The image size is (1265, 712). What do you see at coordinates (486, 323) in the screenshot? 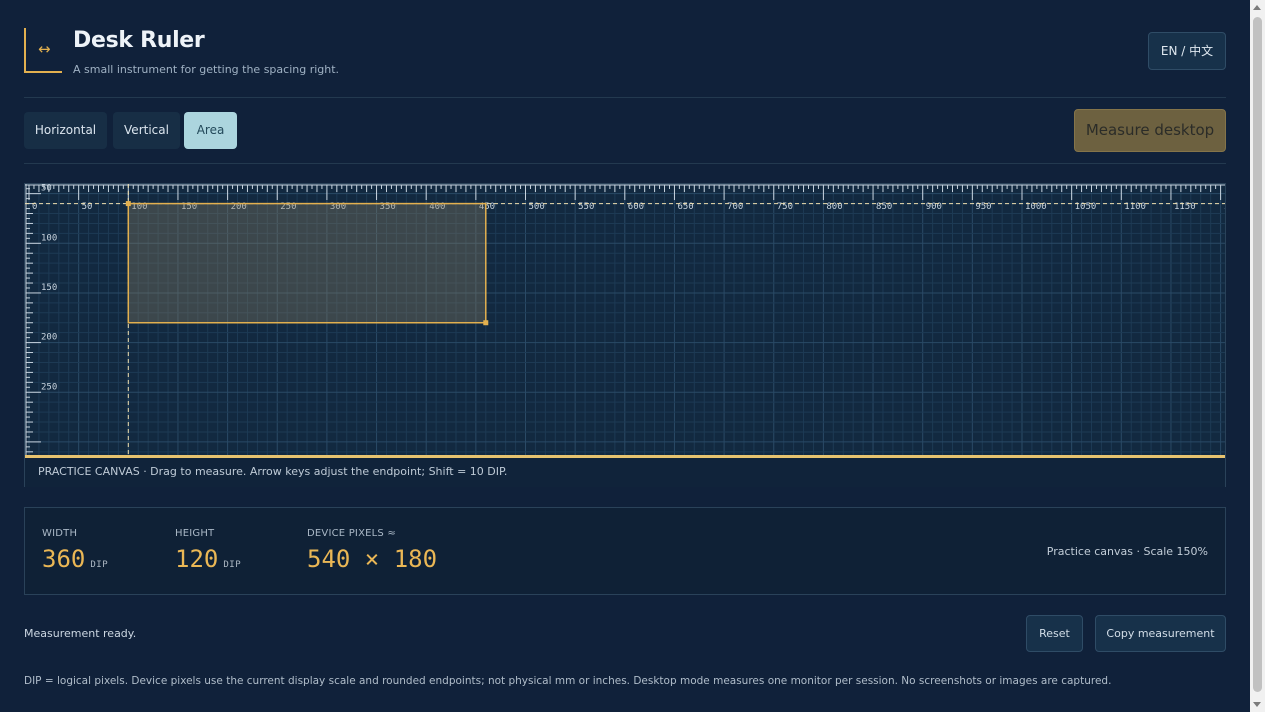
I see `selection-end-handle` at bounding box center [486, 323].